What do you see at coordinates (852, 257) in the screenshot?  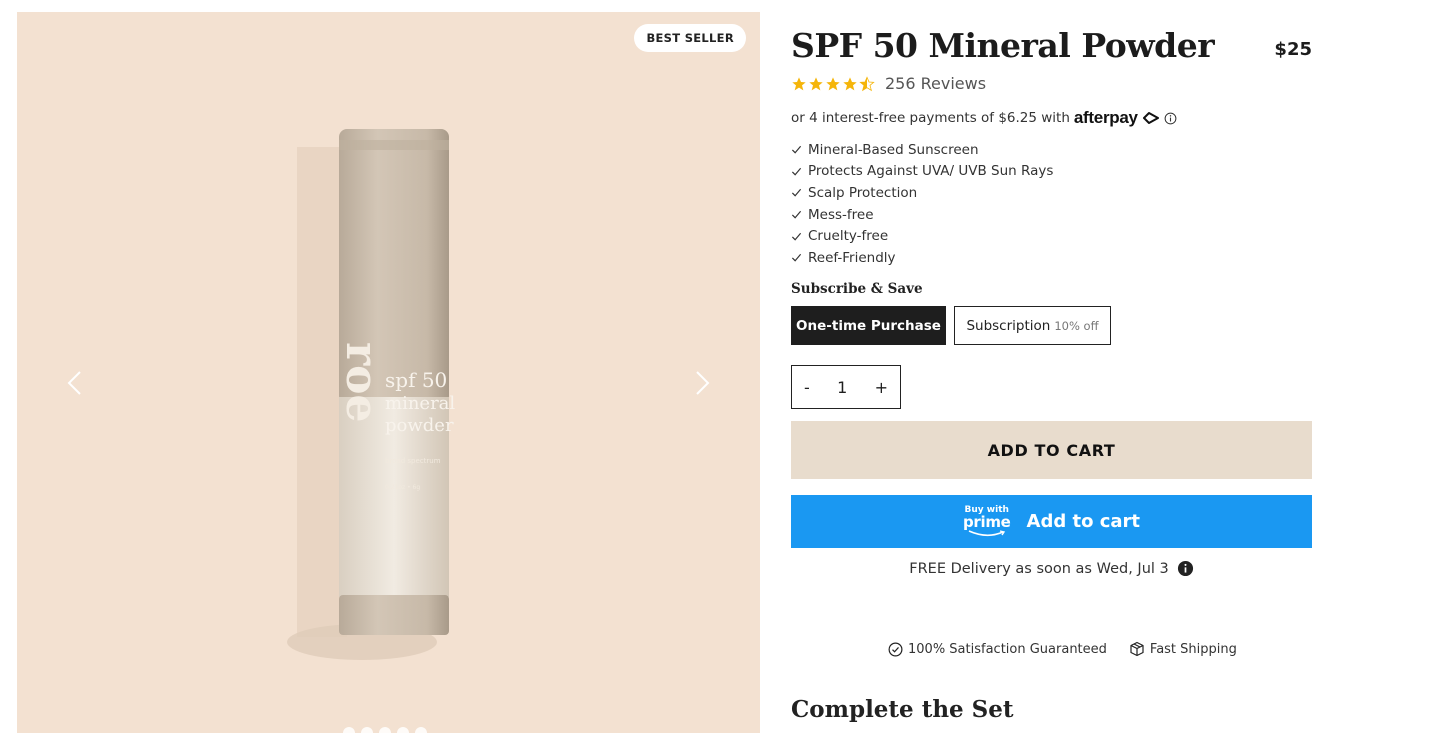 I see `feature-label: Reef-Friendly` at bounding box center [852, 257].